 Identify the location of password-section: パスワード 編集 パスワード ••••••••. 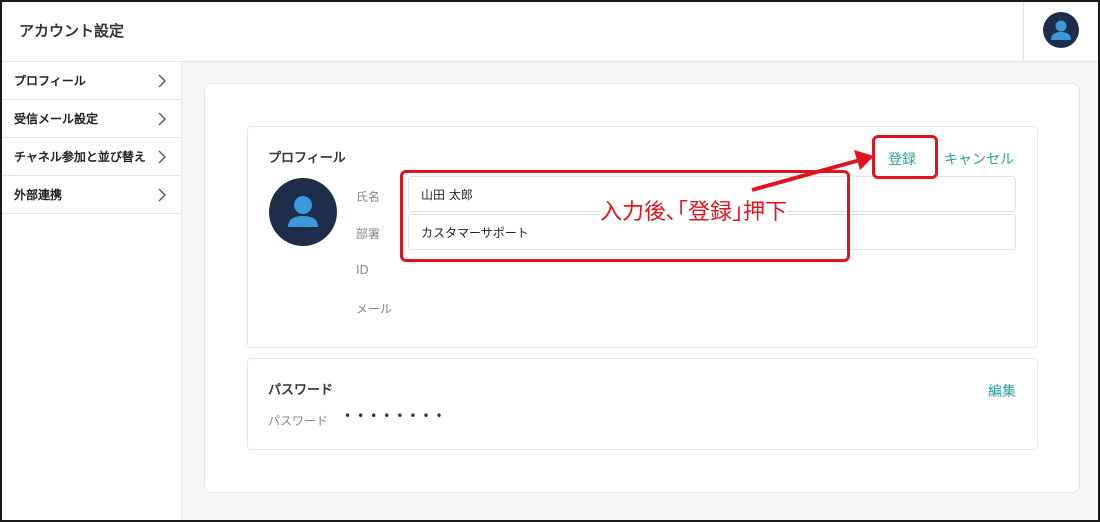
(642, 404).